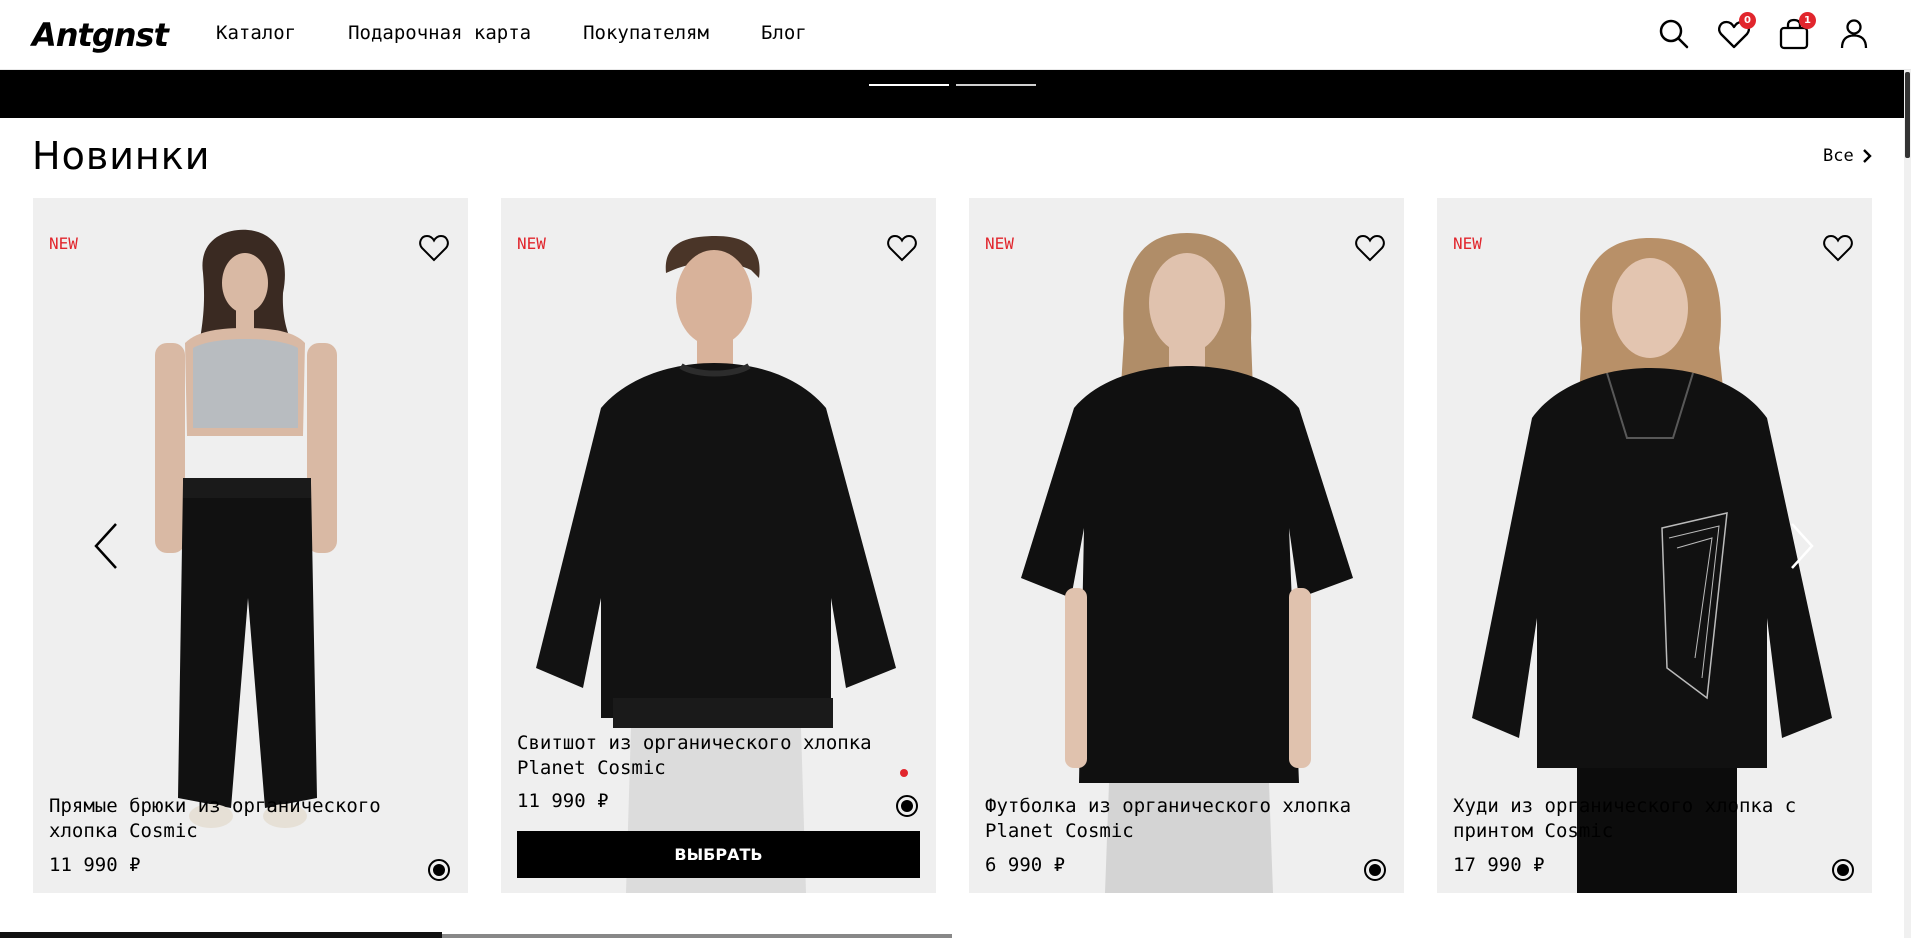  I want to click on favorites-icon: 0, so click(1736, 32).